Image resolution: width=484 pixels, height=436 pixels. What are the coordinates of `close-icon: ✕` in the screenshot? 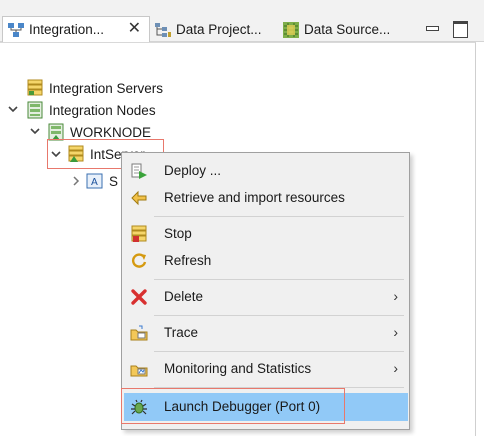 It's located at (134, 29).